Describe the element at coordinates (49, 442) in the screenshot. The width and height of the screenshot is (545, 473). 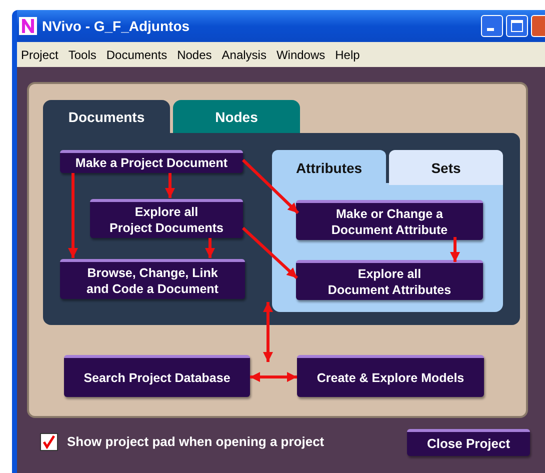
I see `checkbox` at that location.